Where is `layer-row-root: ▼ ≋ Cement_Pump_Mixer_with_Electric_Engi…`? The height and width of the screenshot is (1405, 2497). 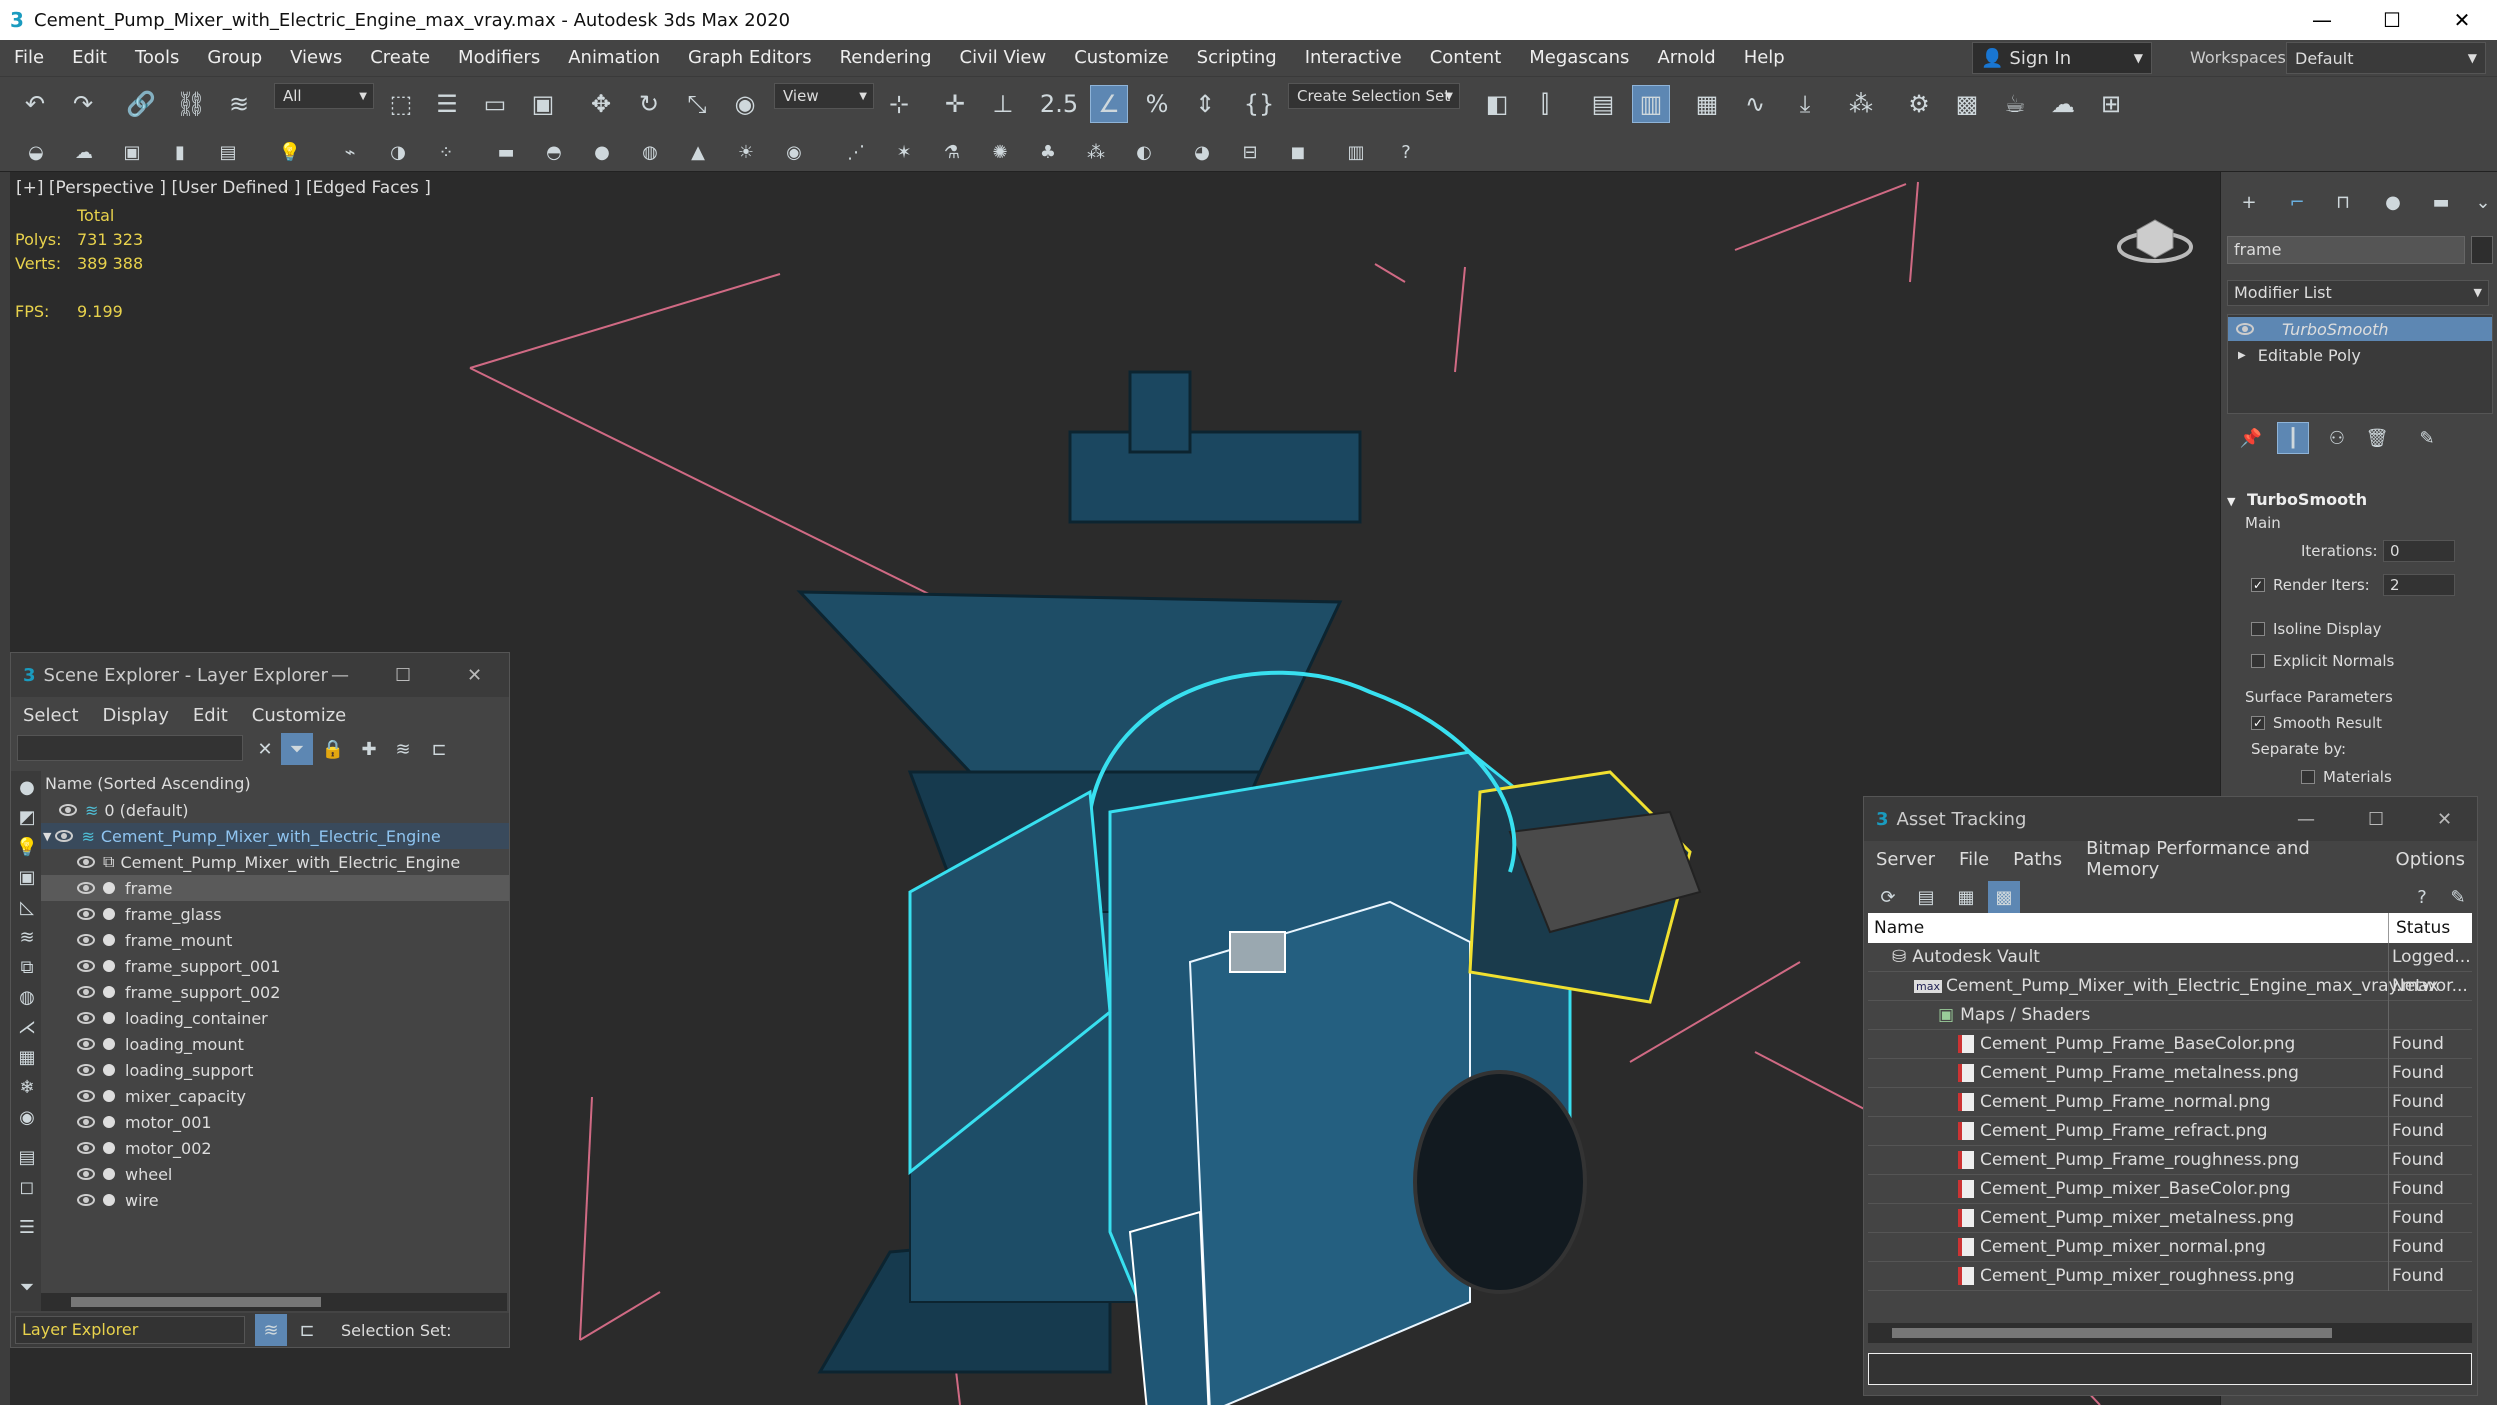 layer-row-root: ▼ ≋ Cement_Pump_Mixer_with_Electric_Engi… is located at coordinates (275, 836).